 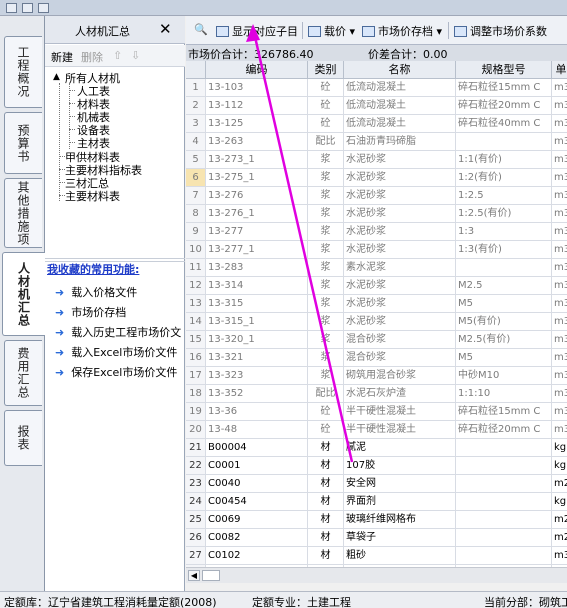 What do you see at coordinates (376, 160) in the screenshot?
I see `table-row: 513-273_1浆水泥砂浆1:1(有价)m3` at bounding box center [376, 160].